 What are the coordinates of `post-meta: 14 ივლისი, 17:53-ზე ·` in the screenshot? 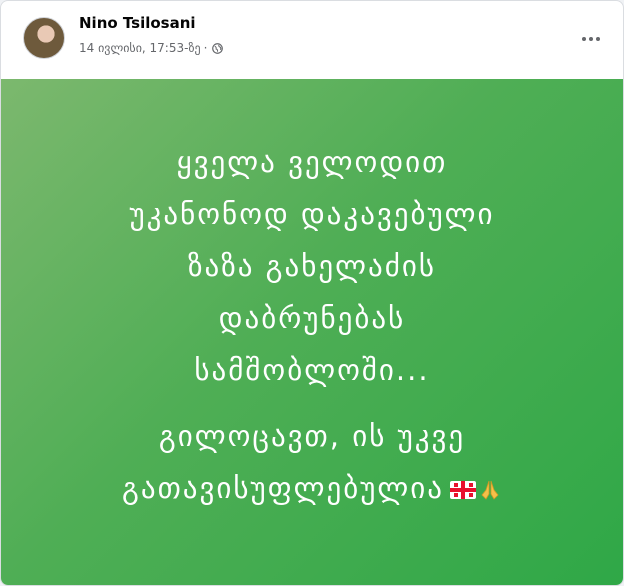 It's located at (151, 48).